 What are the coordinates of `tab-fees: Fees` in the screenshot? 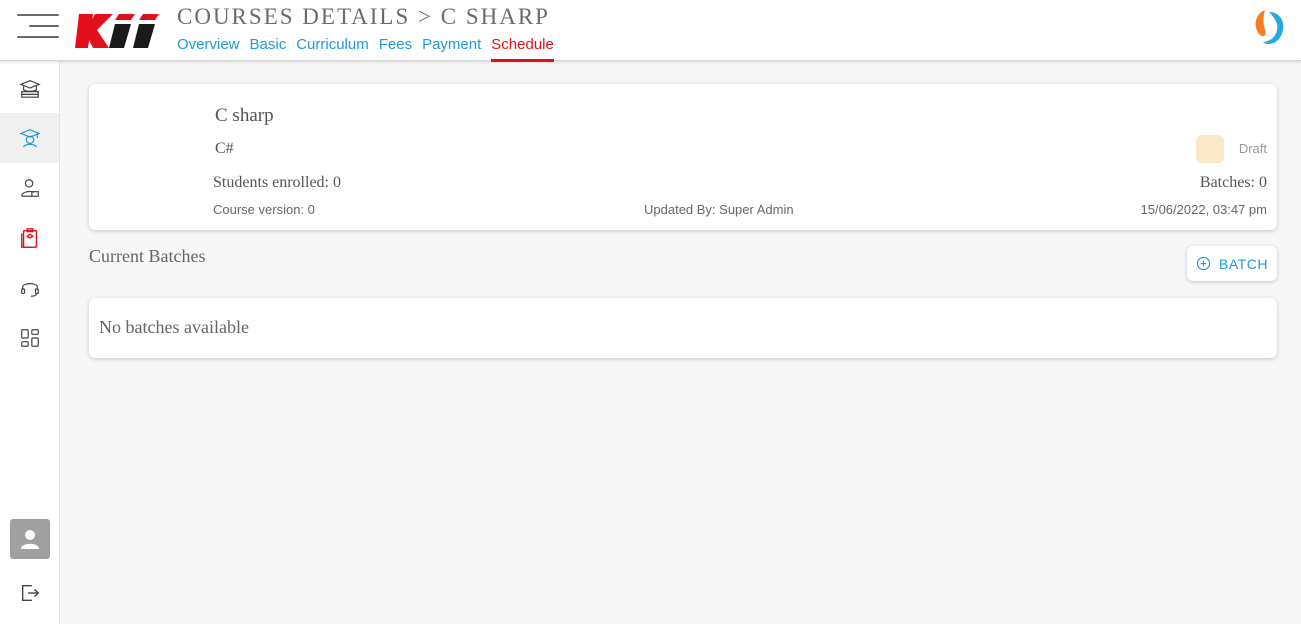 It's located at (395, 47).